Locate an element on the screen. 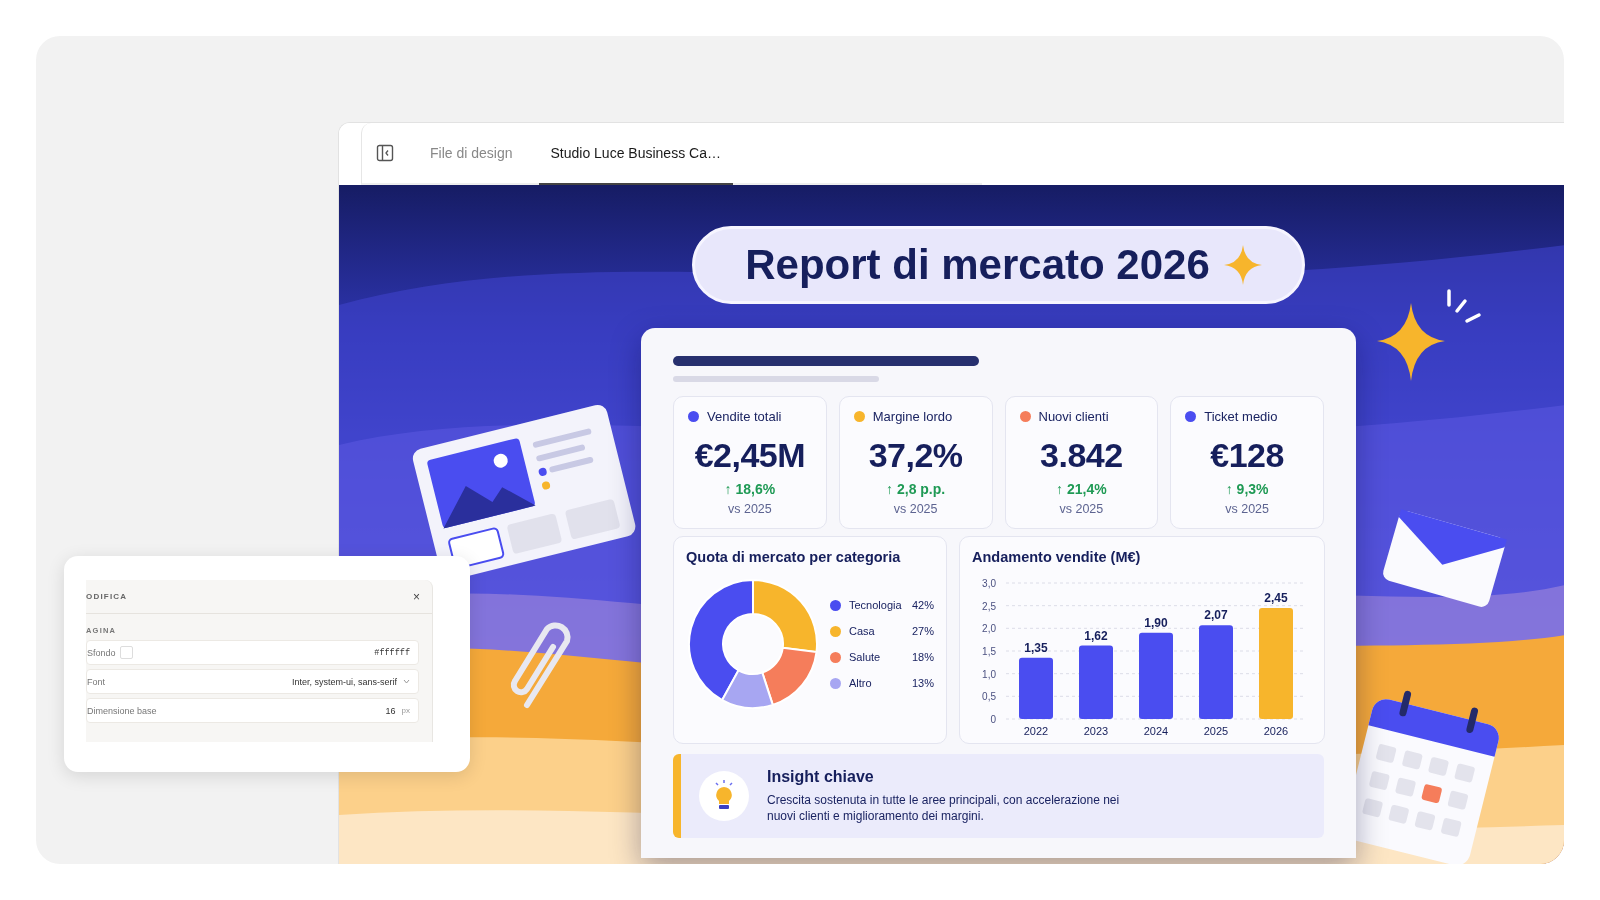 This screenshot has width=1600, height=900. kpi-label: Nuovi clienti is located at coordinates (1073, 416).